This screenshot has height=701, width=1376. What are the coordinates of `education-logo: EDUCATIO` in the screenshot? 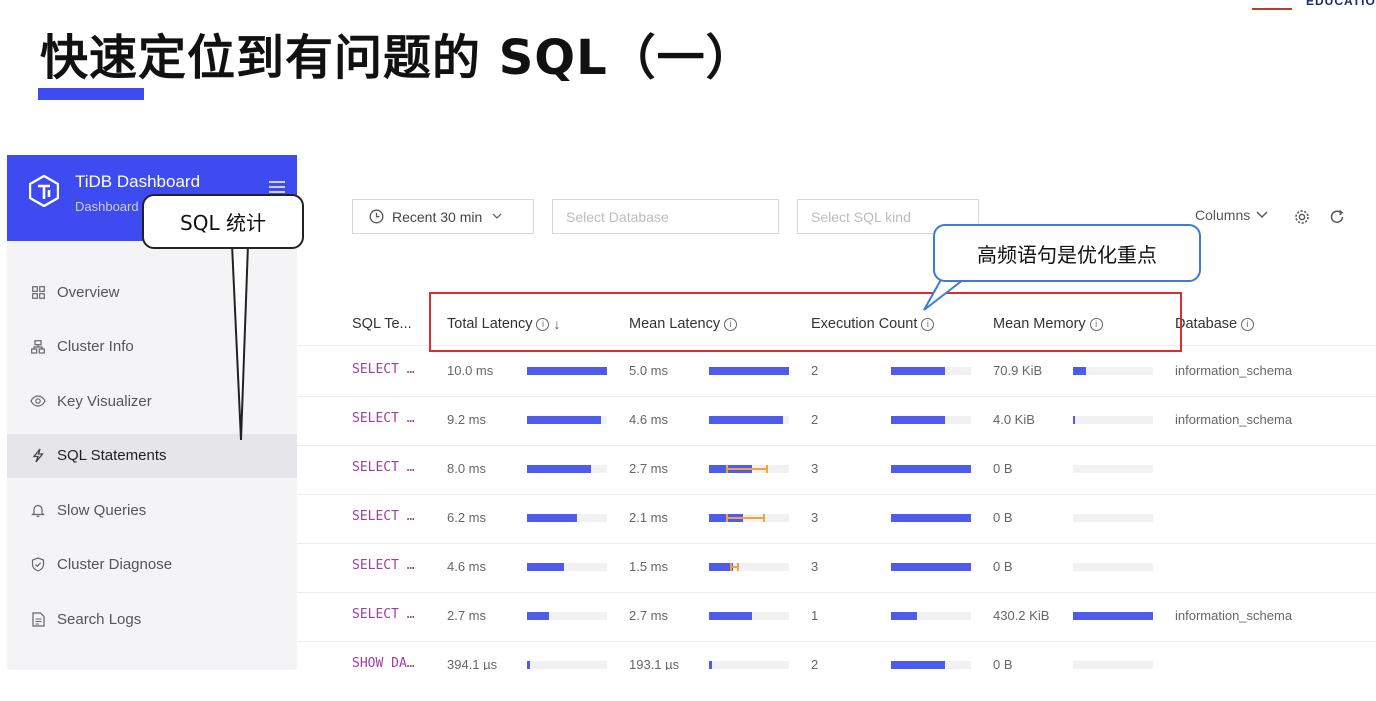 It's located at (1313, 5).